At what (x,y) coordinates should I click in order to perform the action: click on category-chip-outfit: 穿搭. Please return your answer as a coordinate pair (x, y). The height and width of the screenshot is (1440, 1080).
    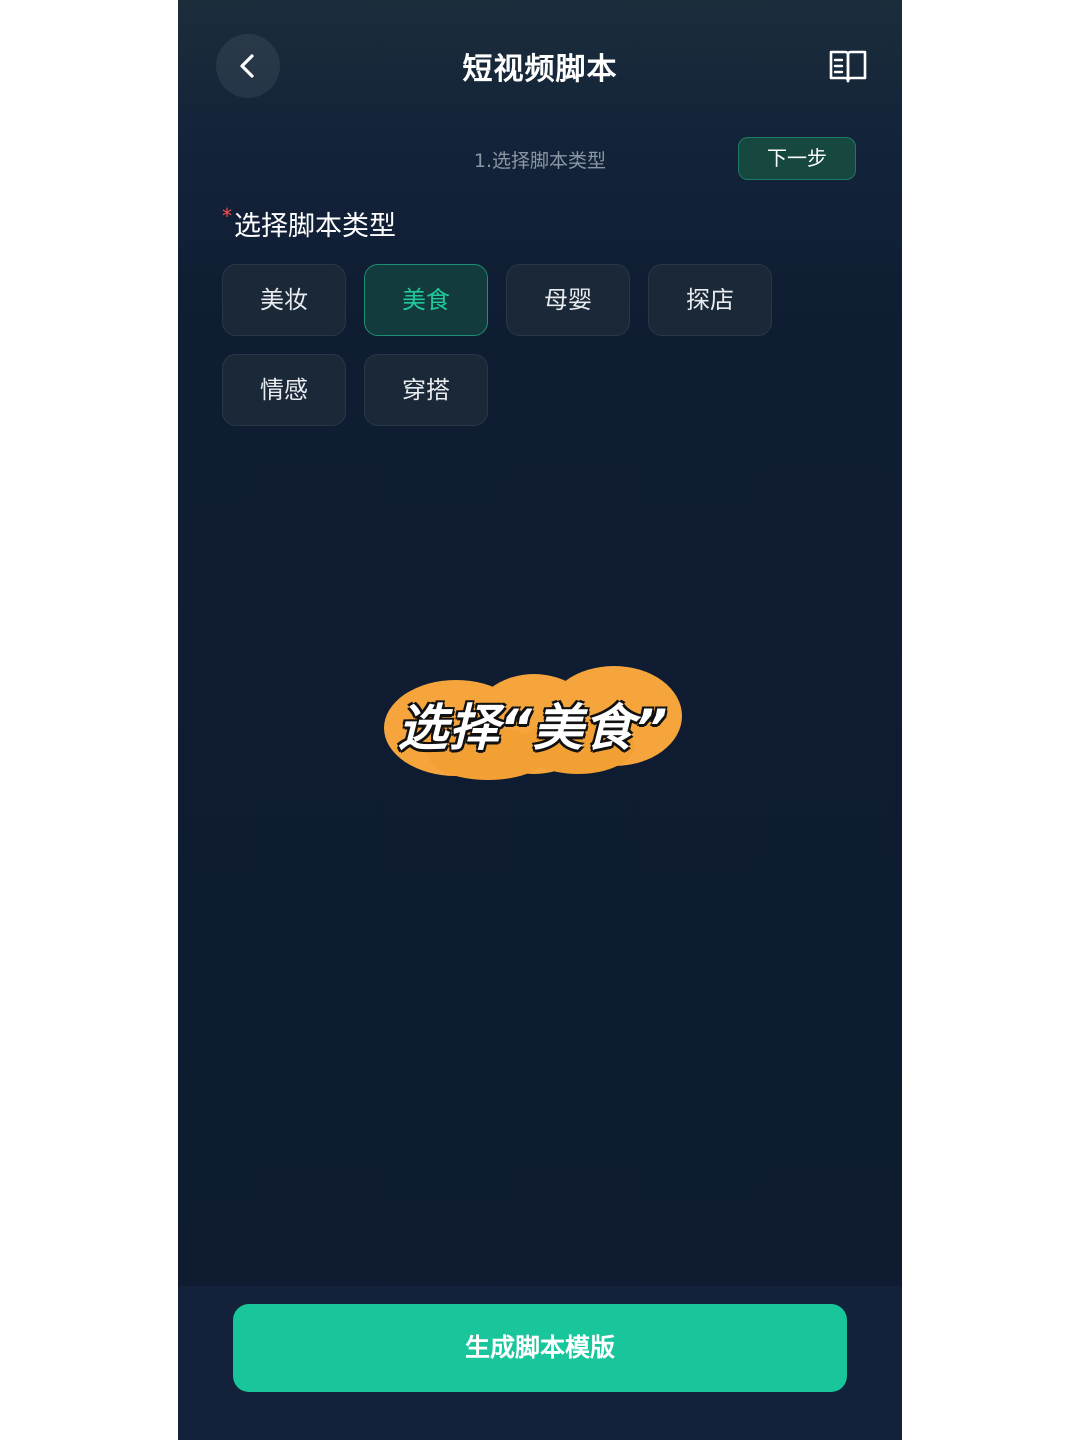
    Looking at the image, I should click on (426, 390).